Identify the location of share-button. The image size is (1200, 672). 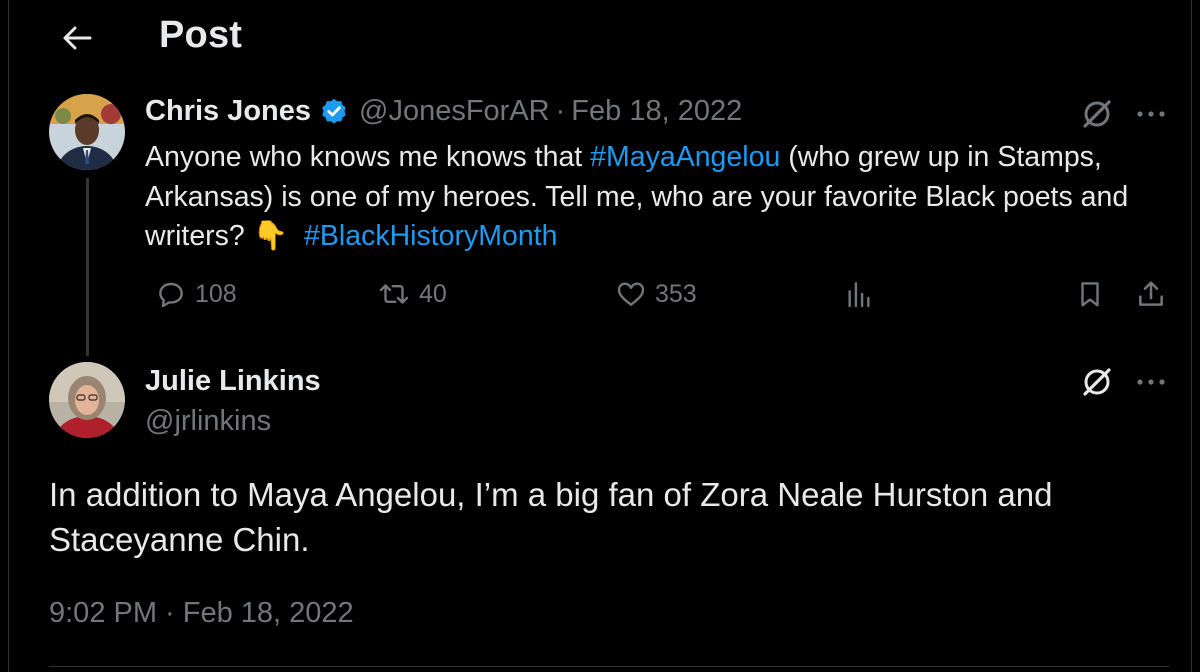
(1155, 294).